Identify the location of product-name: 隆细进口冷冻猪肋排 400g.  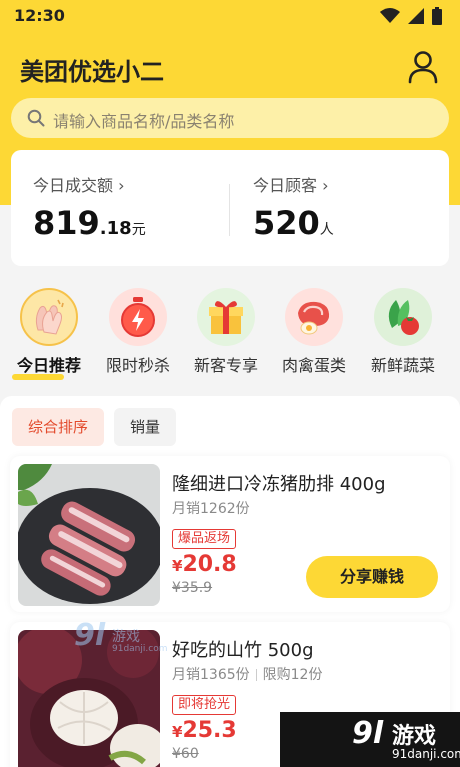
(279, 484).